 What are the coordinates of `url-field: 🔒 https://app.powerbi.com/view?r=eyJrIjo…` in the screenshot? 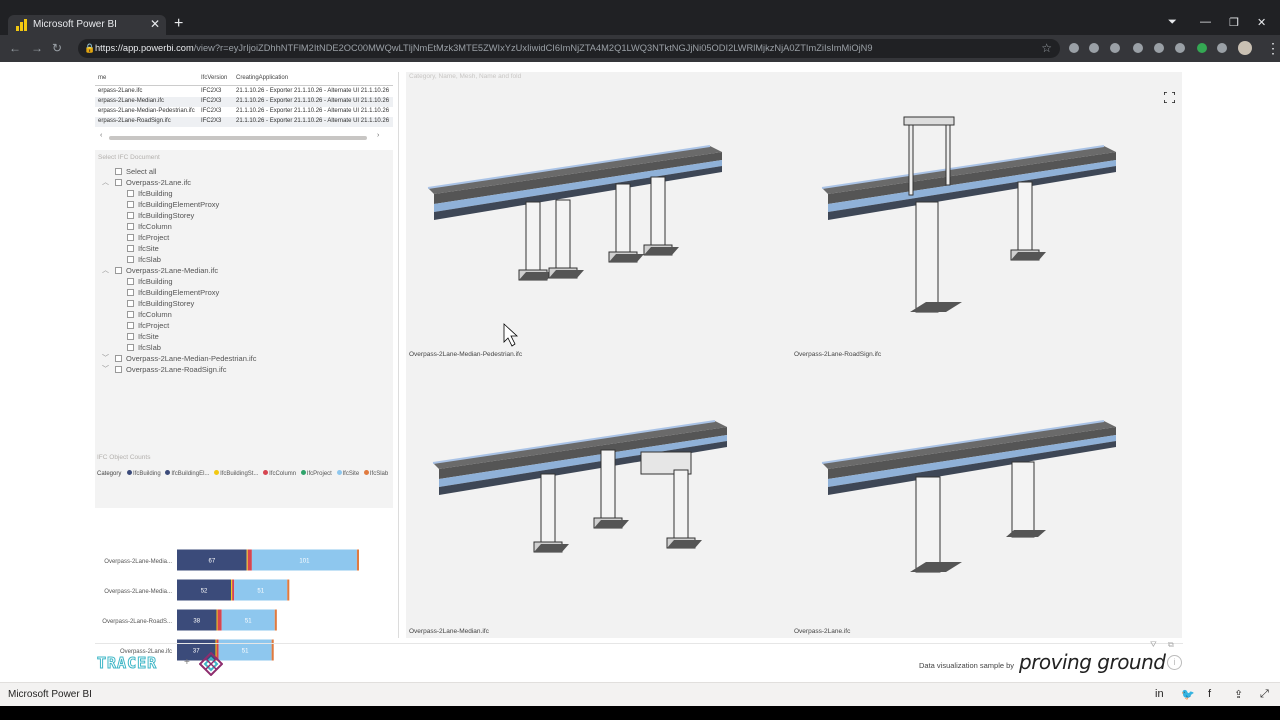 It's located at (569, 48).